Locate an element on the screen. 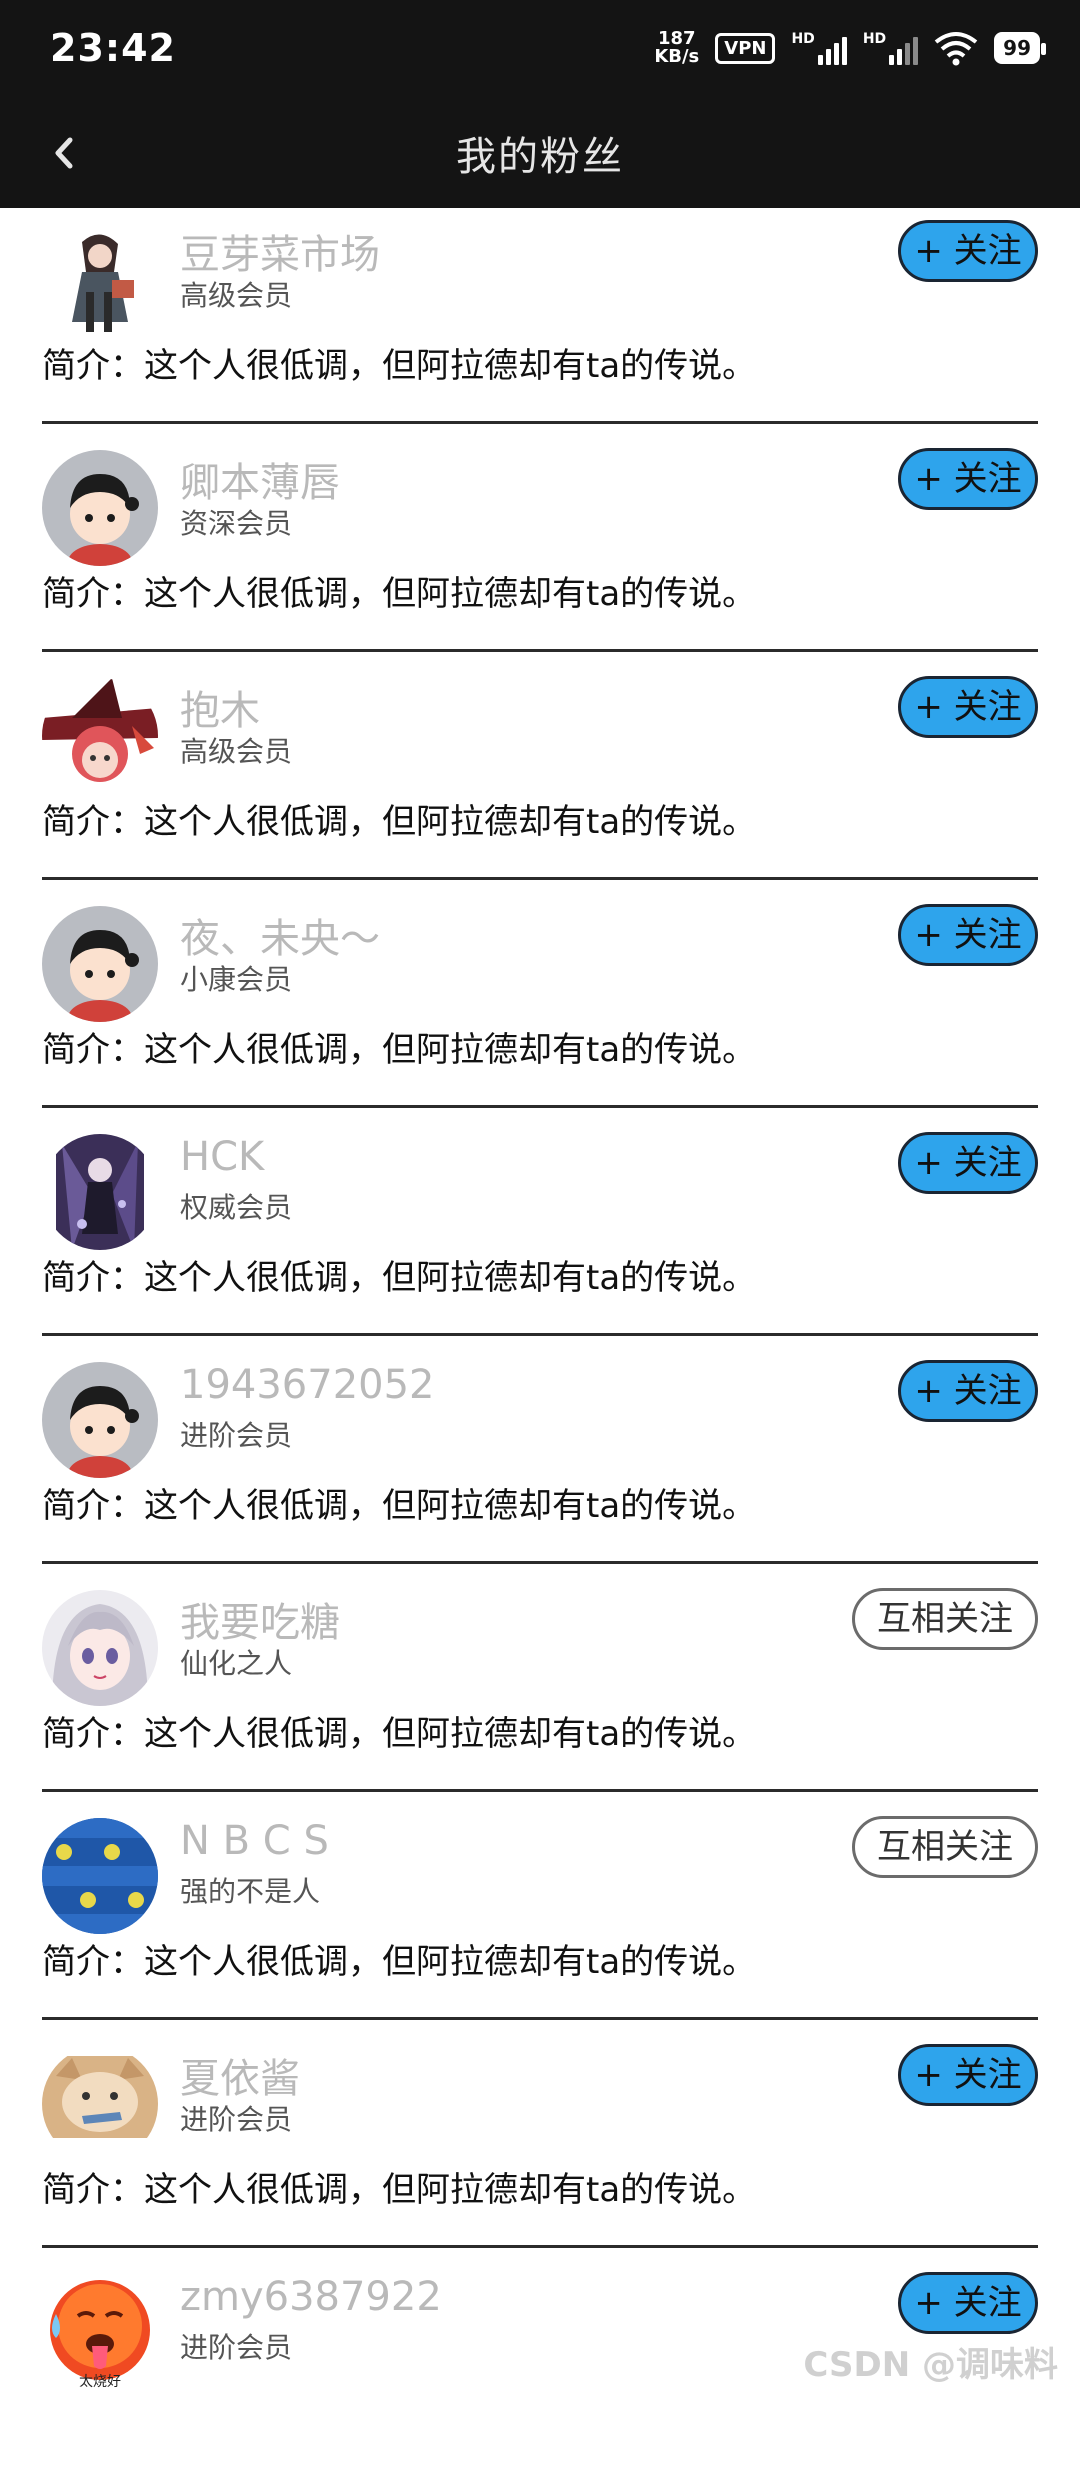  anime-girl-avatar-icon is located at coordinates (100, 280).